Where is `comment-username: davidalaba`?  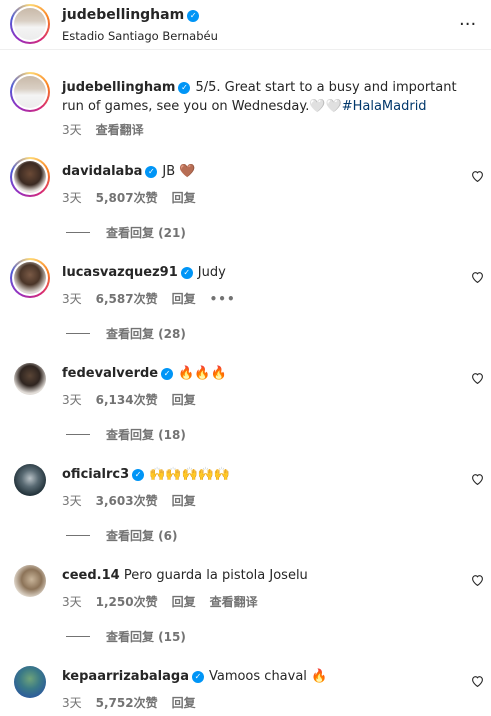
comment-username: davidalaba is located at coordinates (102, 171).